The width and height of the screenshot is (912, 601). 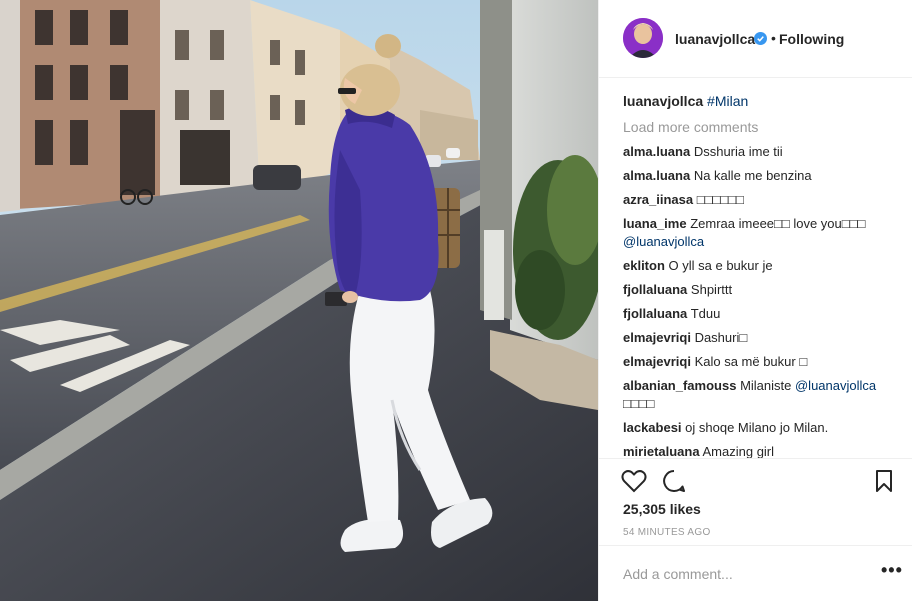 What do you see at coordinates (644, 265) in the screenshot?
I see `comment-username: ekliton` at bounding box center [644, 265].